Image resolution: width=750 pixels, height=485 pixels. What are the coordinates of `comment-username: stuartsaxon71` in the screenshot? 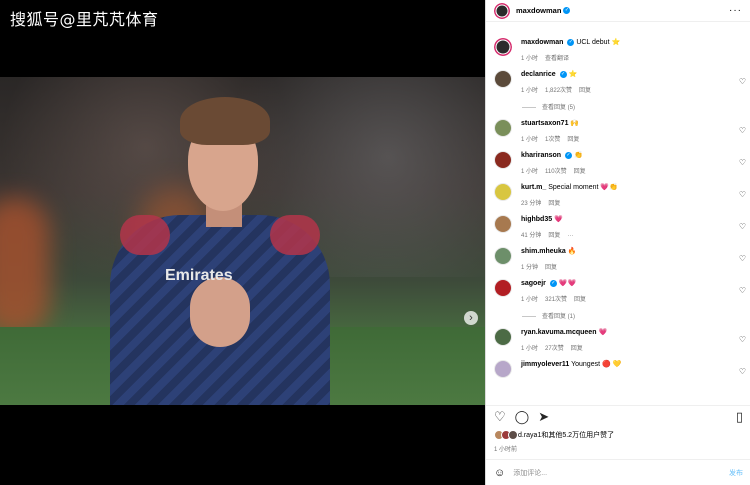 It's located at (544, 123).